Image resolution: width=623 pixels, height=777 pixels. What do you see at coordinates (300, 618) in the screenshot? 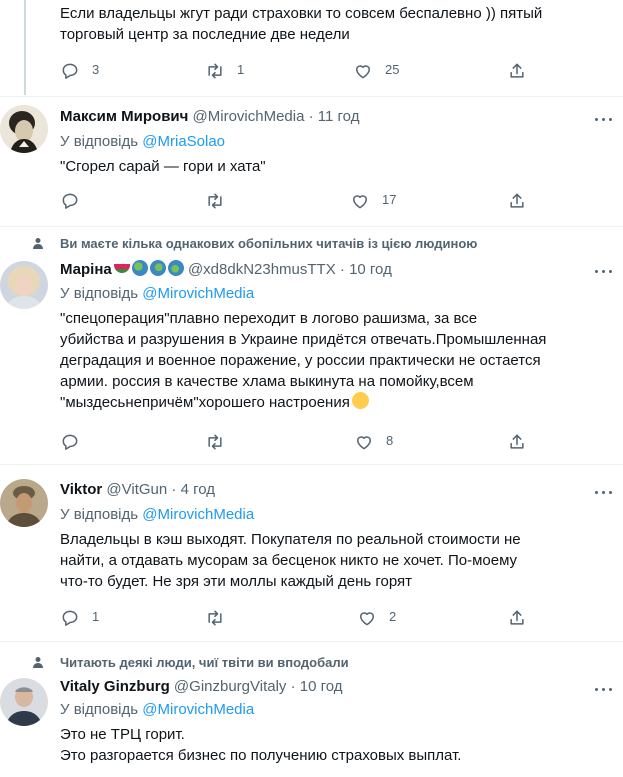
I see `tweet-actions: 1 2` at bounding box center [300, 618].